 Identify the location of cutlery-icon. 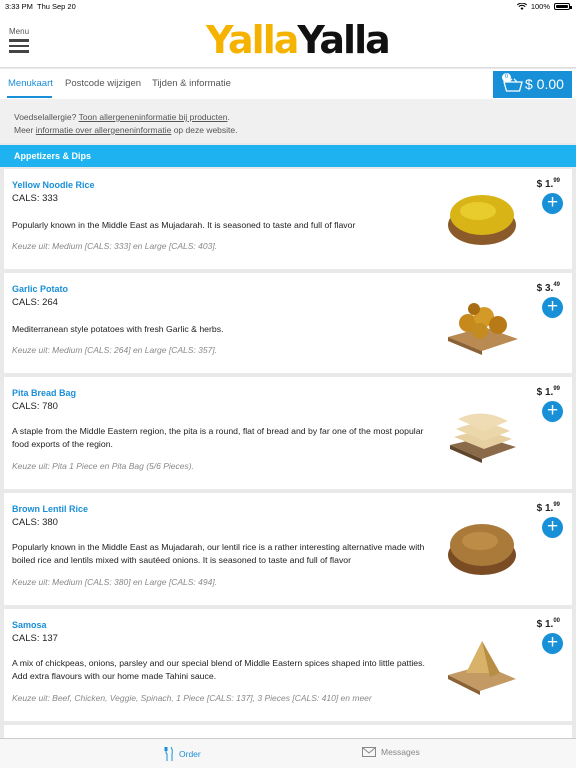
(168, 754).